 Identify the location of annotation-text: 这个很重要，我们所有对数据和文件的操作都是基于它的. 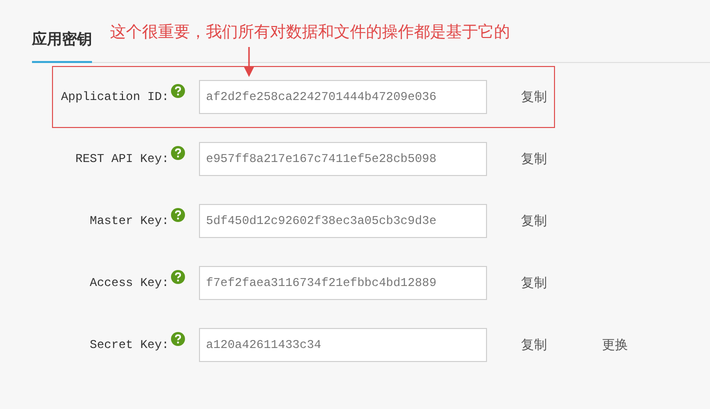
(310, 33).